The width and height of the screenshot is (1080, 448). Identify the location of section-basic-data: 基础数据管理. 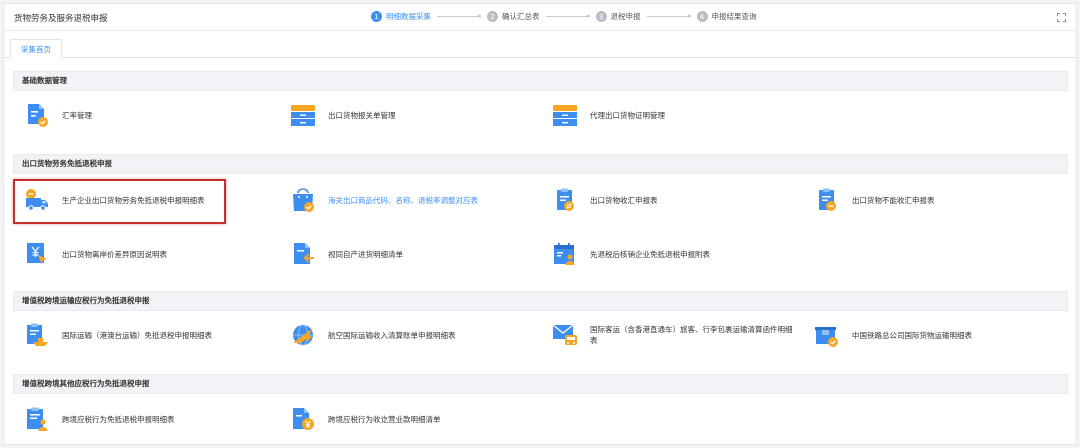
(540, 81).